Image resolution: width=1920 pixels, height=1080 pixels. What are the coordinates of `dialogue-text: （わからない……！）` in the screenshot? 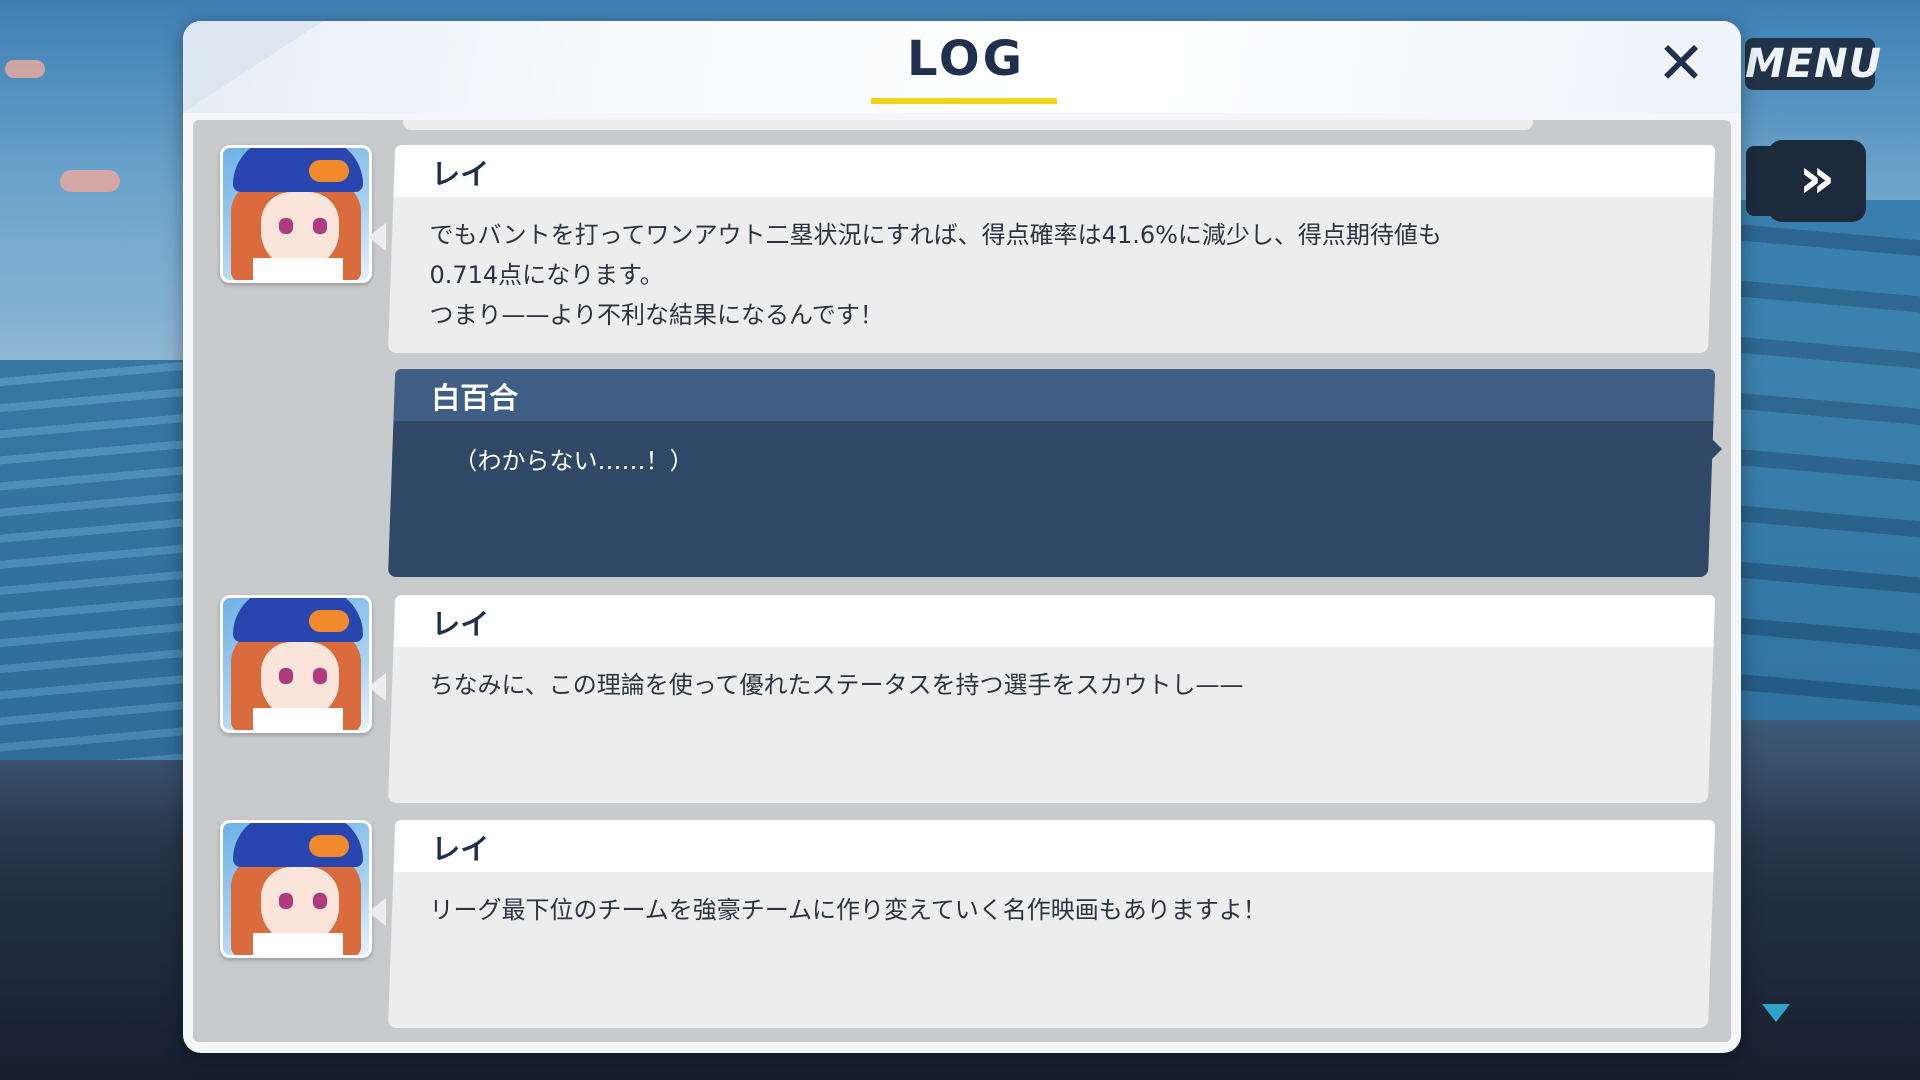 It's located at (573, 461).